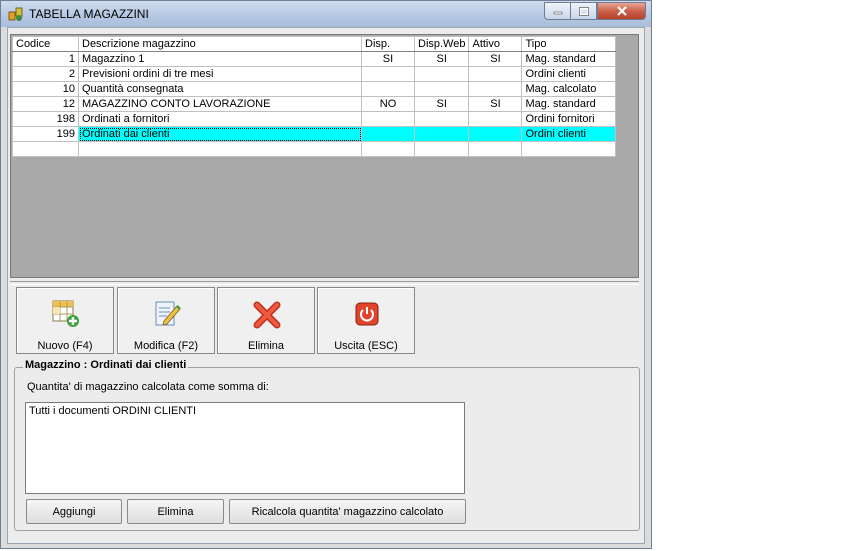  I want to click on exit-button: Uscita (ESC), so click(366, 320).